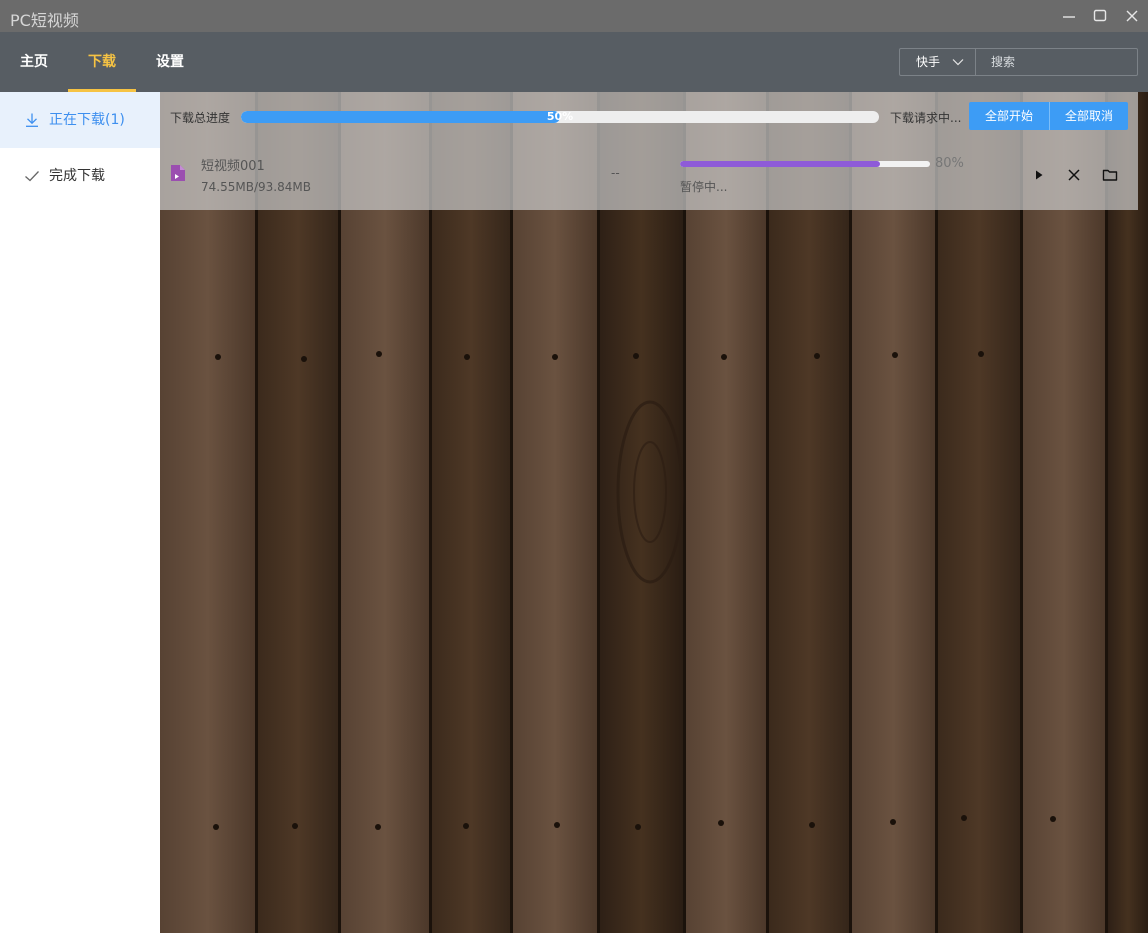 This screenshot has width=1148, height=933. I want to click on start-all-button: 全部开始, so click(1009, 116).